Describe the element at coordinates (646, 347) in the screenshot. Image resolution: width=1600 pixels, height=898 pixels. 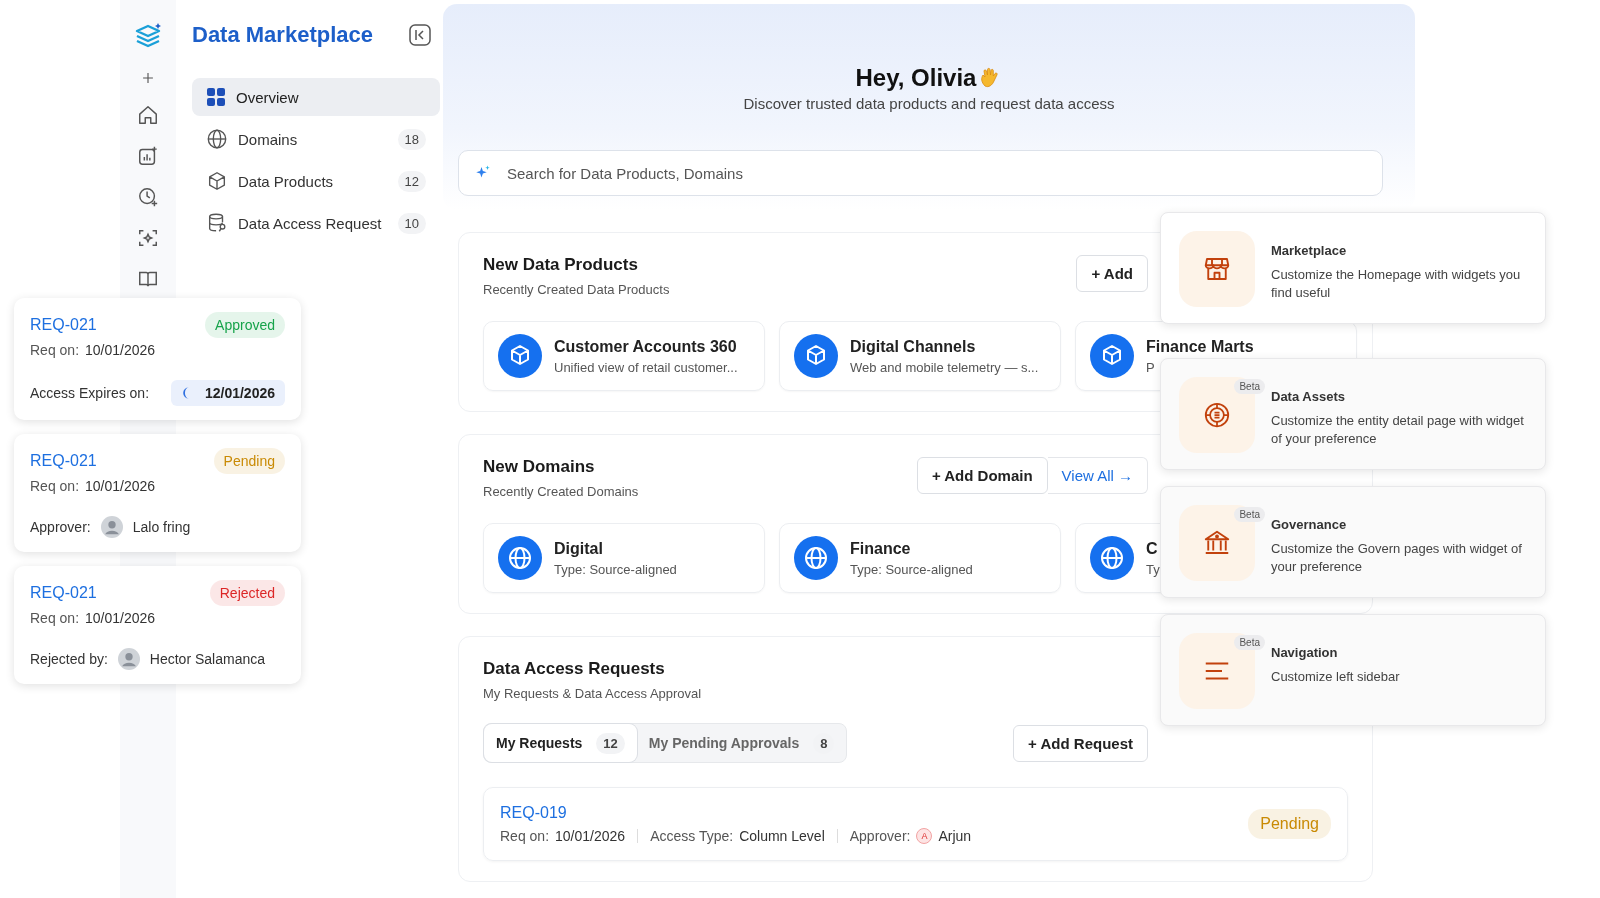
I see `item-title: Customer Accounts 360` at that location.